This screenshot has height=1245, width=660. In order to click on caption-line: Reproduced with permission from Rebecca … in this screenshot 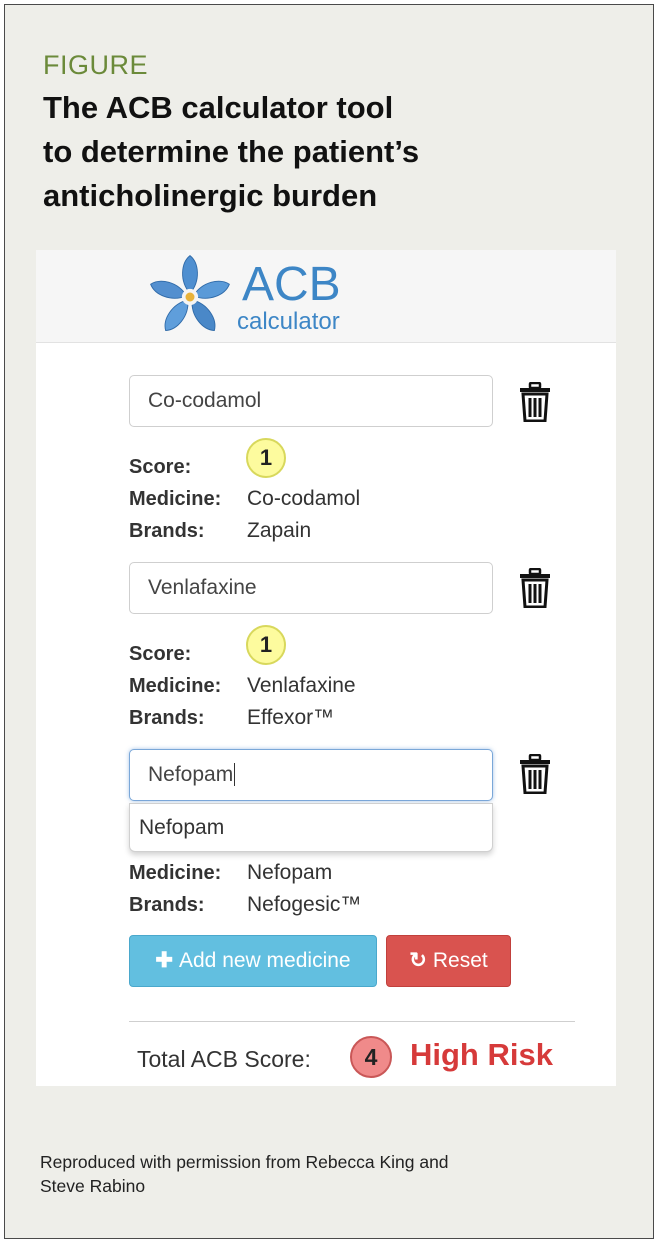, I will do `click(244, 1162)`.